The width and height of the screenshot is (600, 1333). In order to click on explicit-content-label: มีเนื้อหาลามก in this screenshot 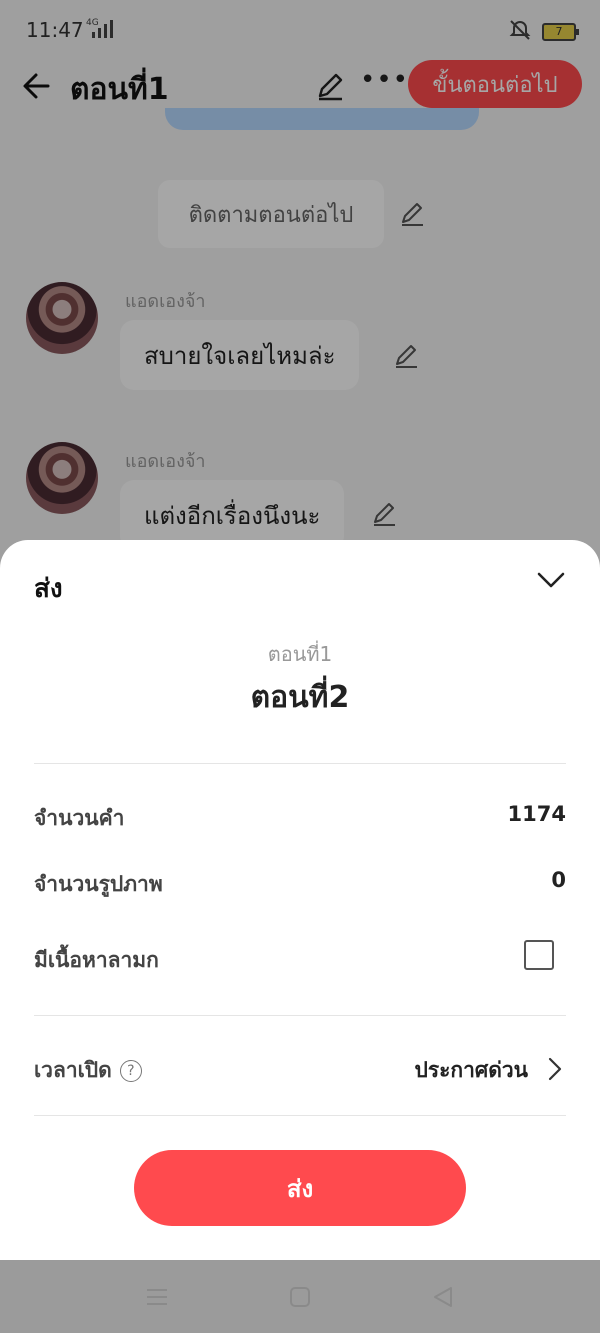, I will do `click(96, 960)`.